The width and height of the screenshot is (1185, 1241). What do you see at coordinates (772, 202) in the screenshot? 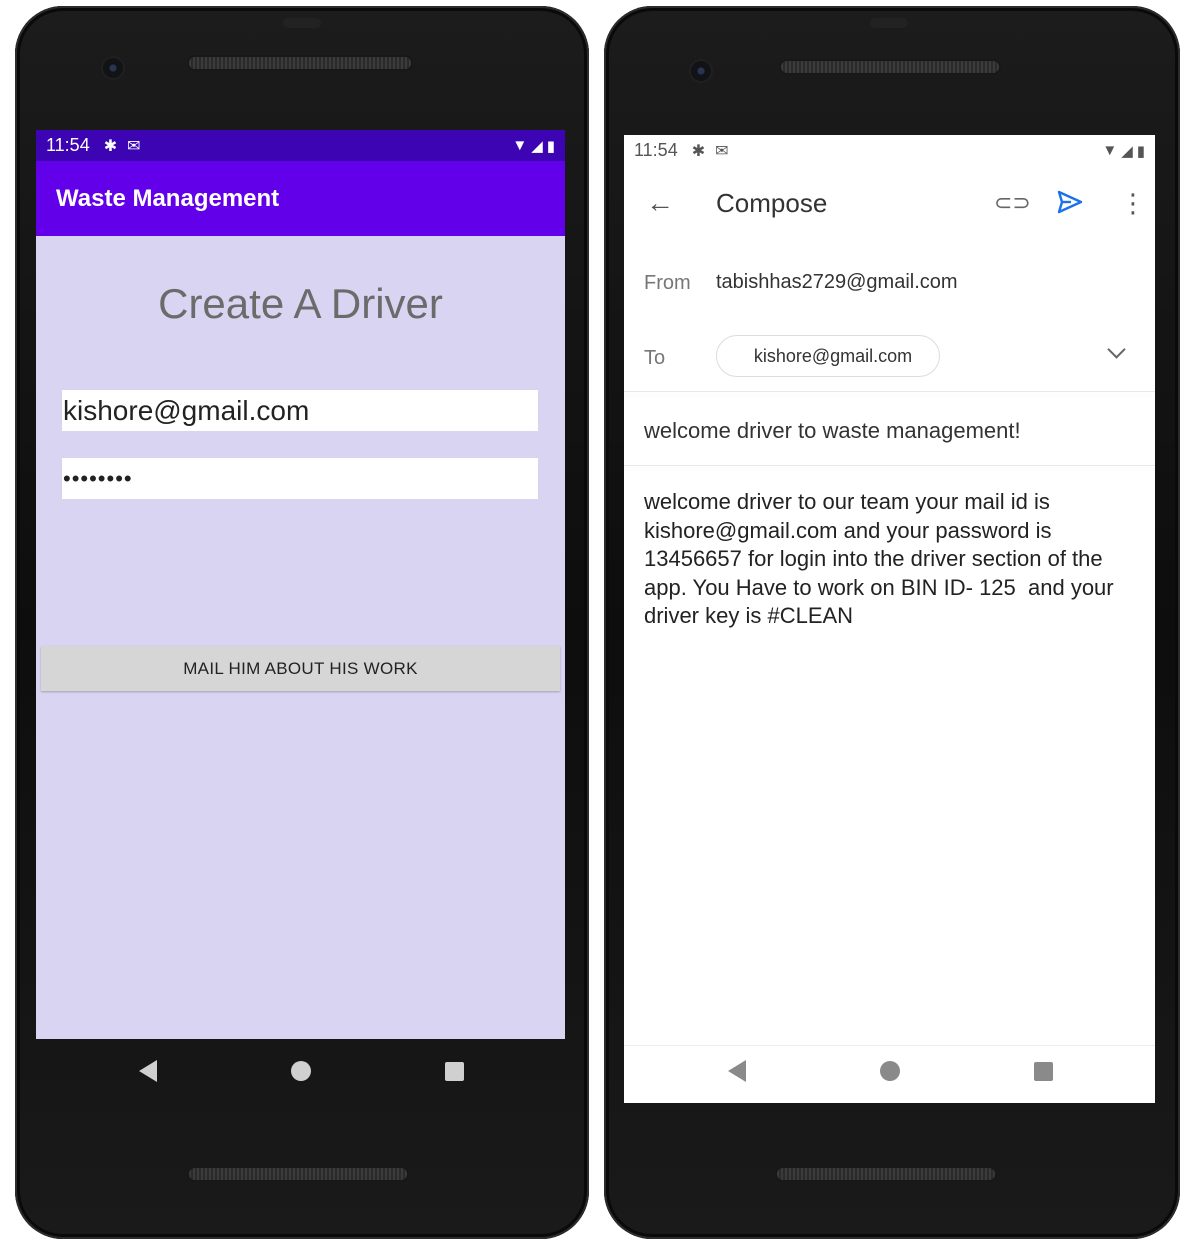
I see `compose-title: Compose` at bounding box center [772, 202].